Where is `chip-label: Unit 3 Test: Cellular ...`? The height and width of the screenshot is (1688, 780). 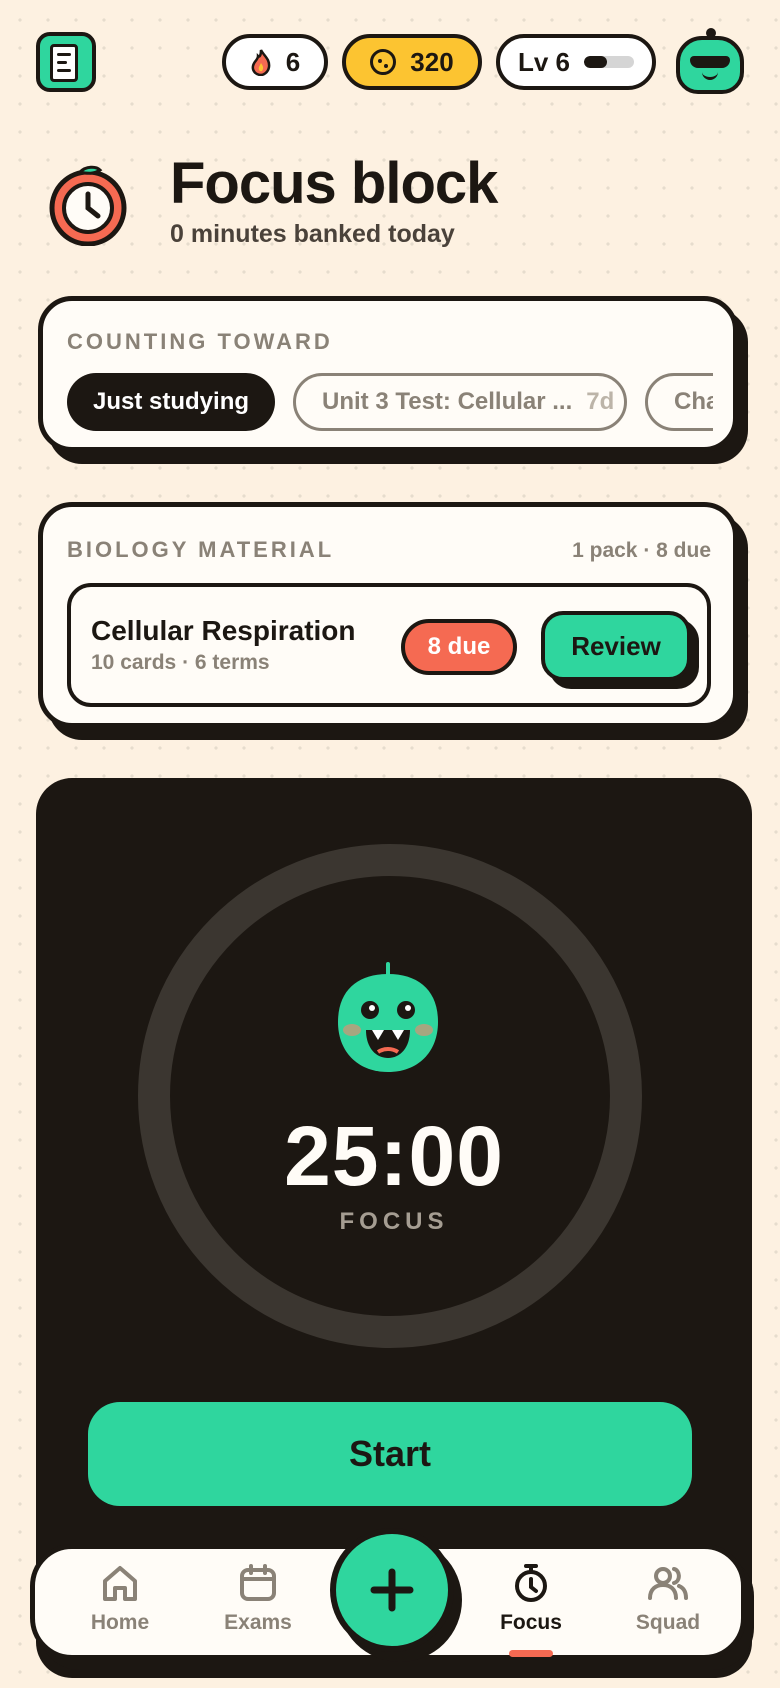
chip-label: Unit 3 Test: Cellular ... is located at coordinates (447, 401).